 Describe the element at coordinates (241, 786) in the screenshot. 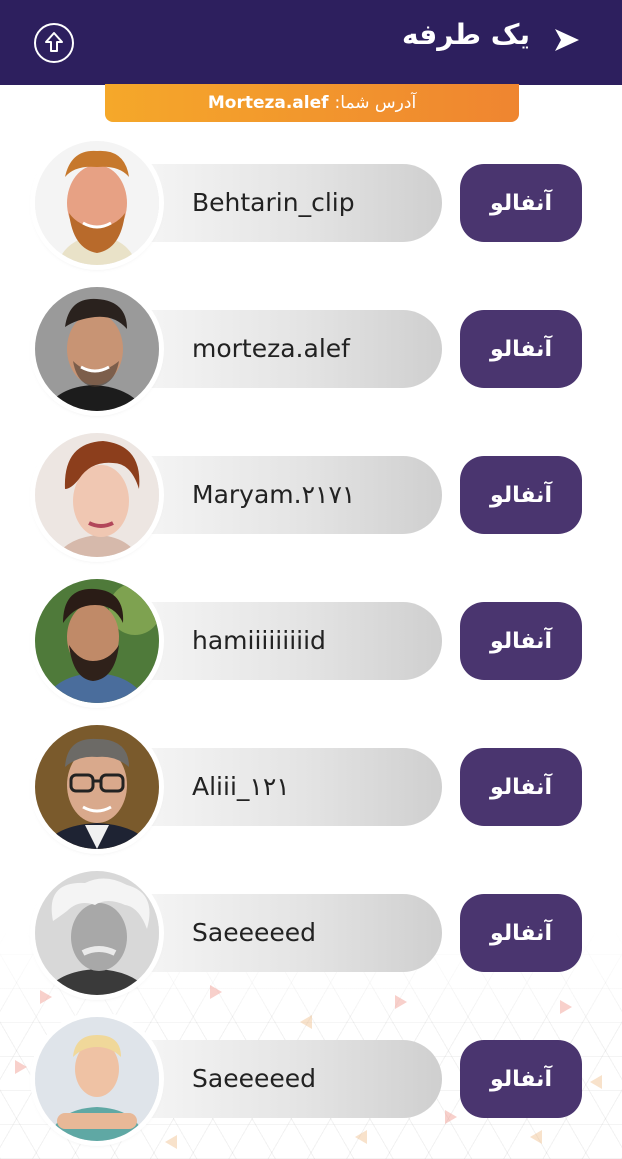

I see `username-label: Aliii_۱۲۱` at that location.